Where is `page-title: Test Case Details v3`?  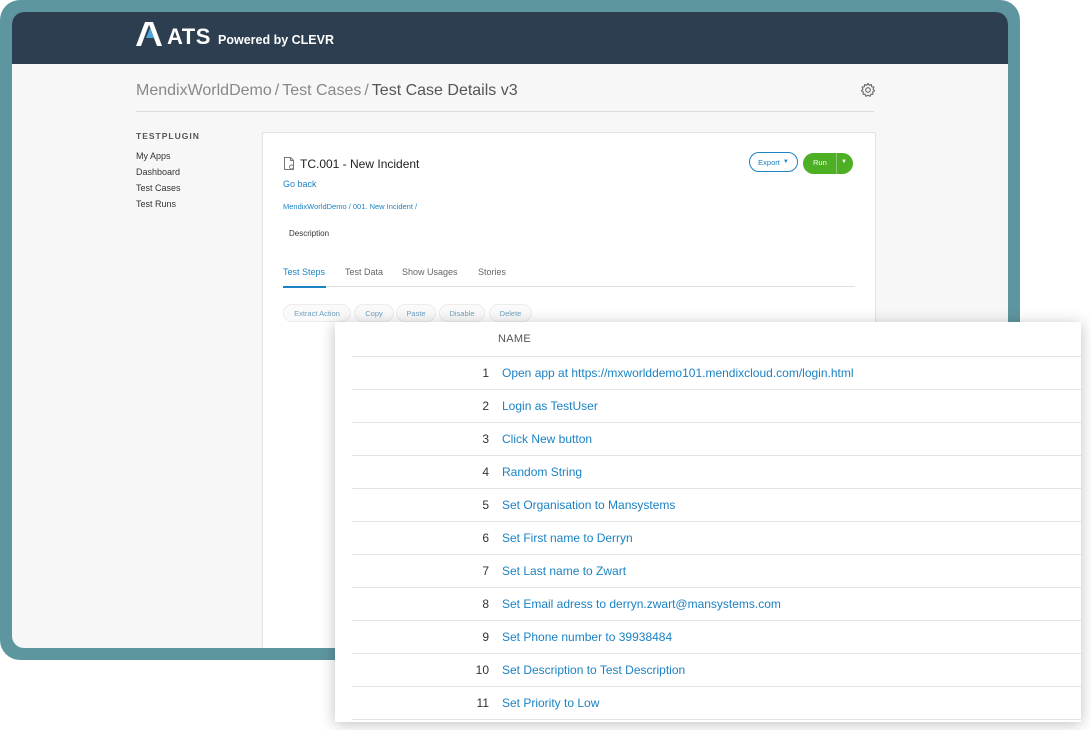
page-title: Test Case Details v3 is located at coordinates (444, 90).